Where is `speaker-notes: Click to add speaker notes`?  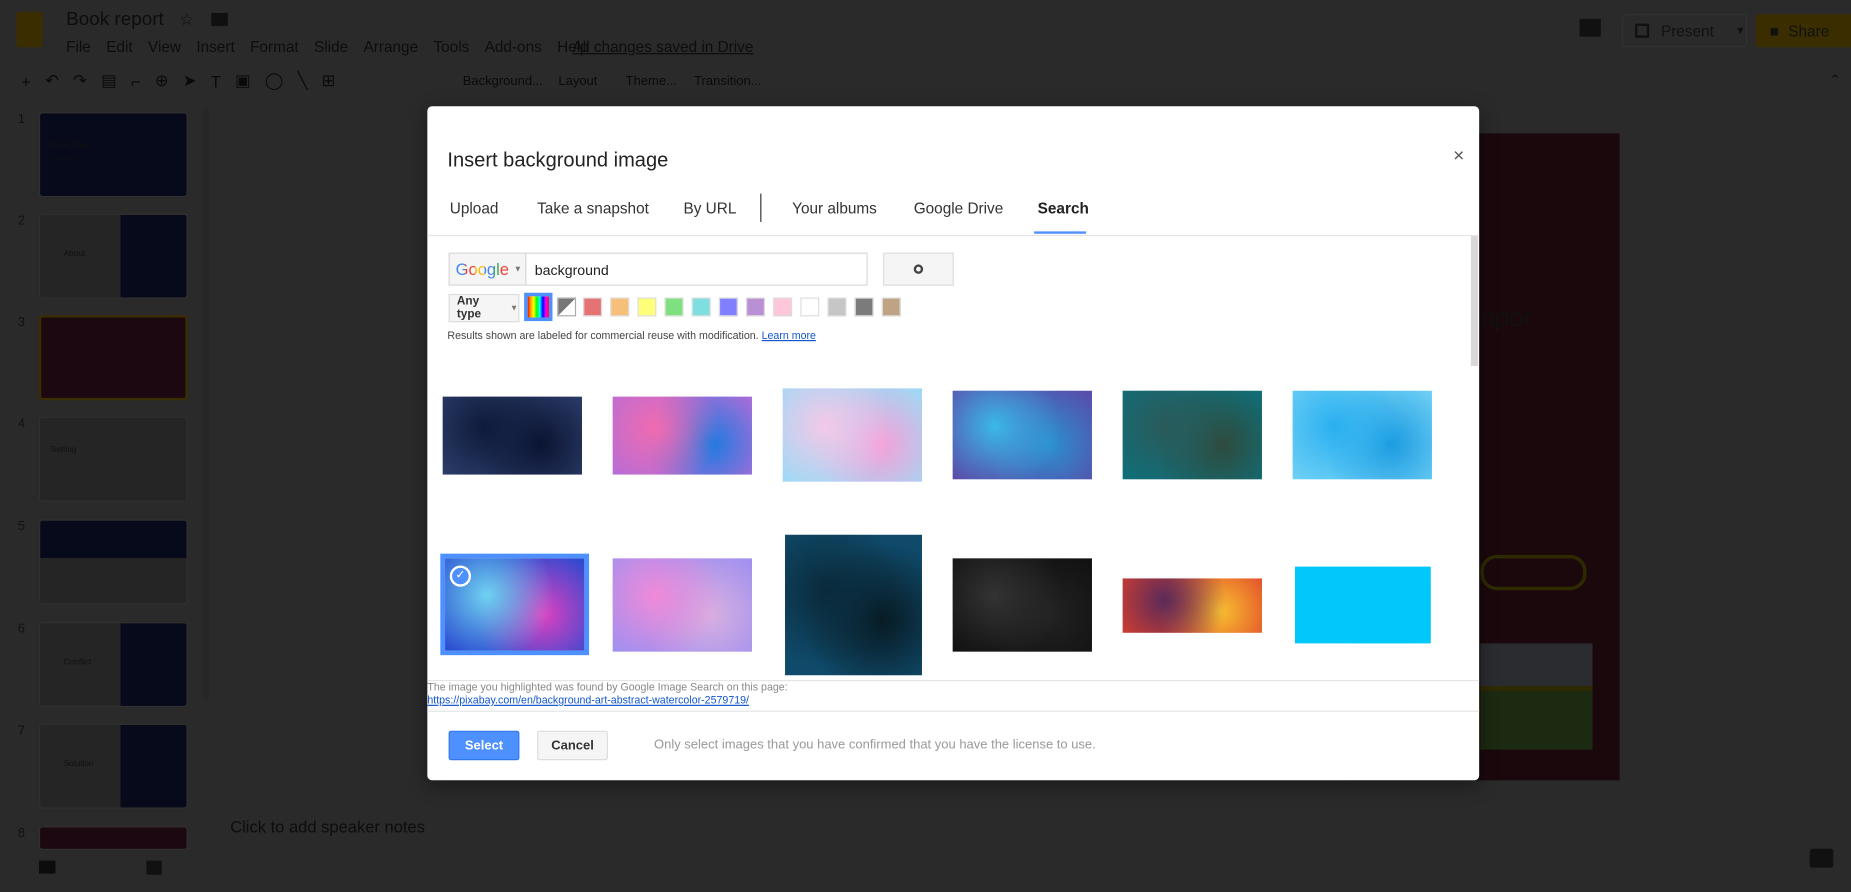
speaker-notes: Click to add speaker notes is located at coordinates (327, 826).